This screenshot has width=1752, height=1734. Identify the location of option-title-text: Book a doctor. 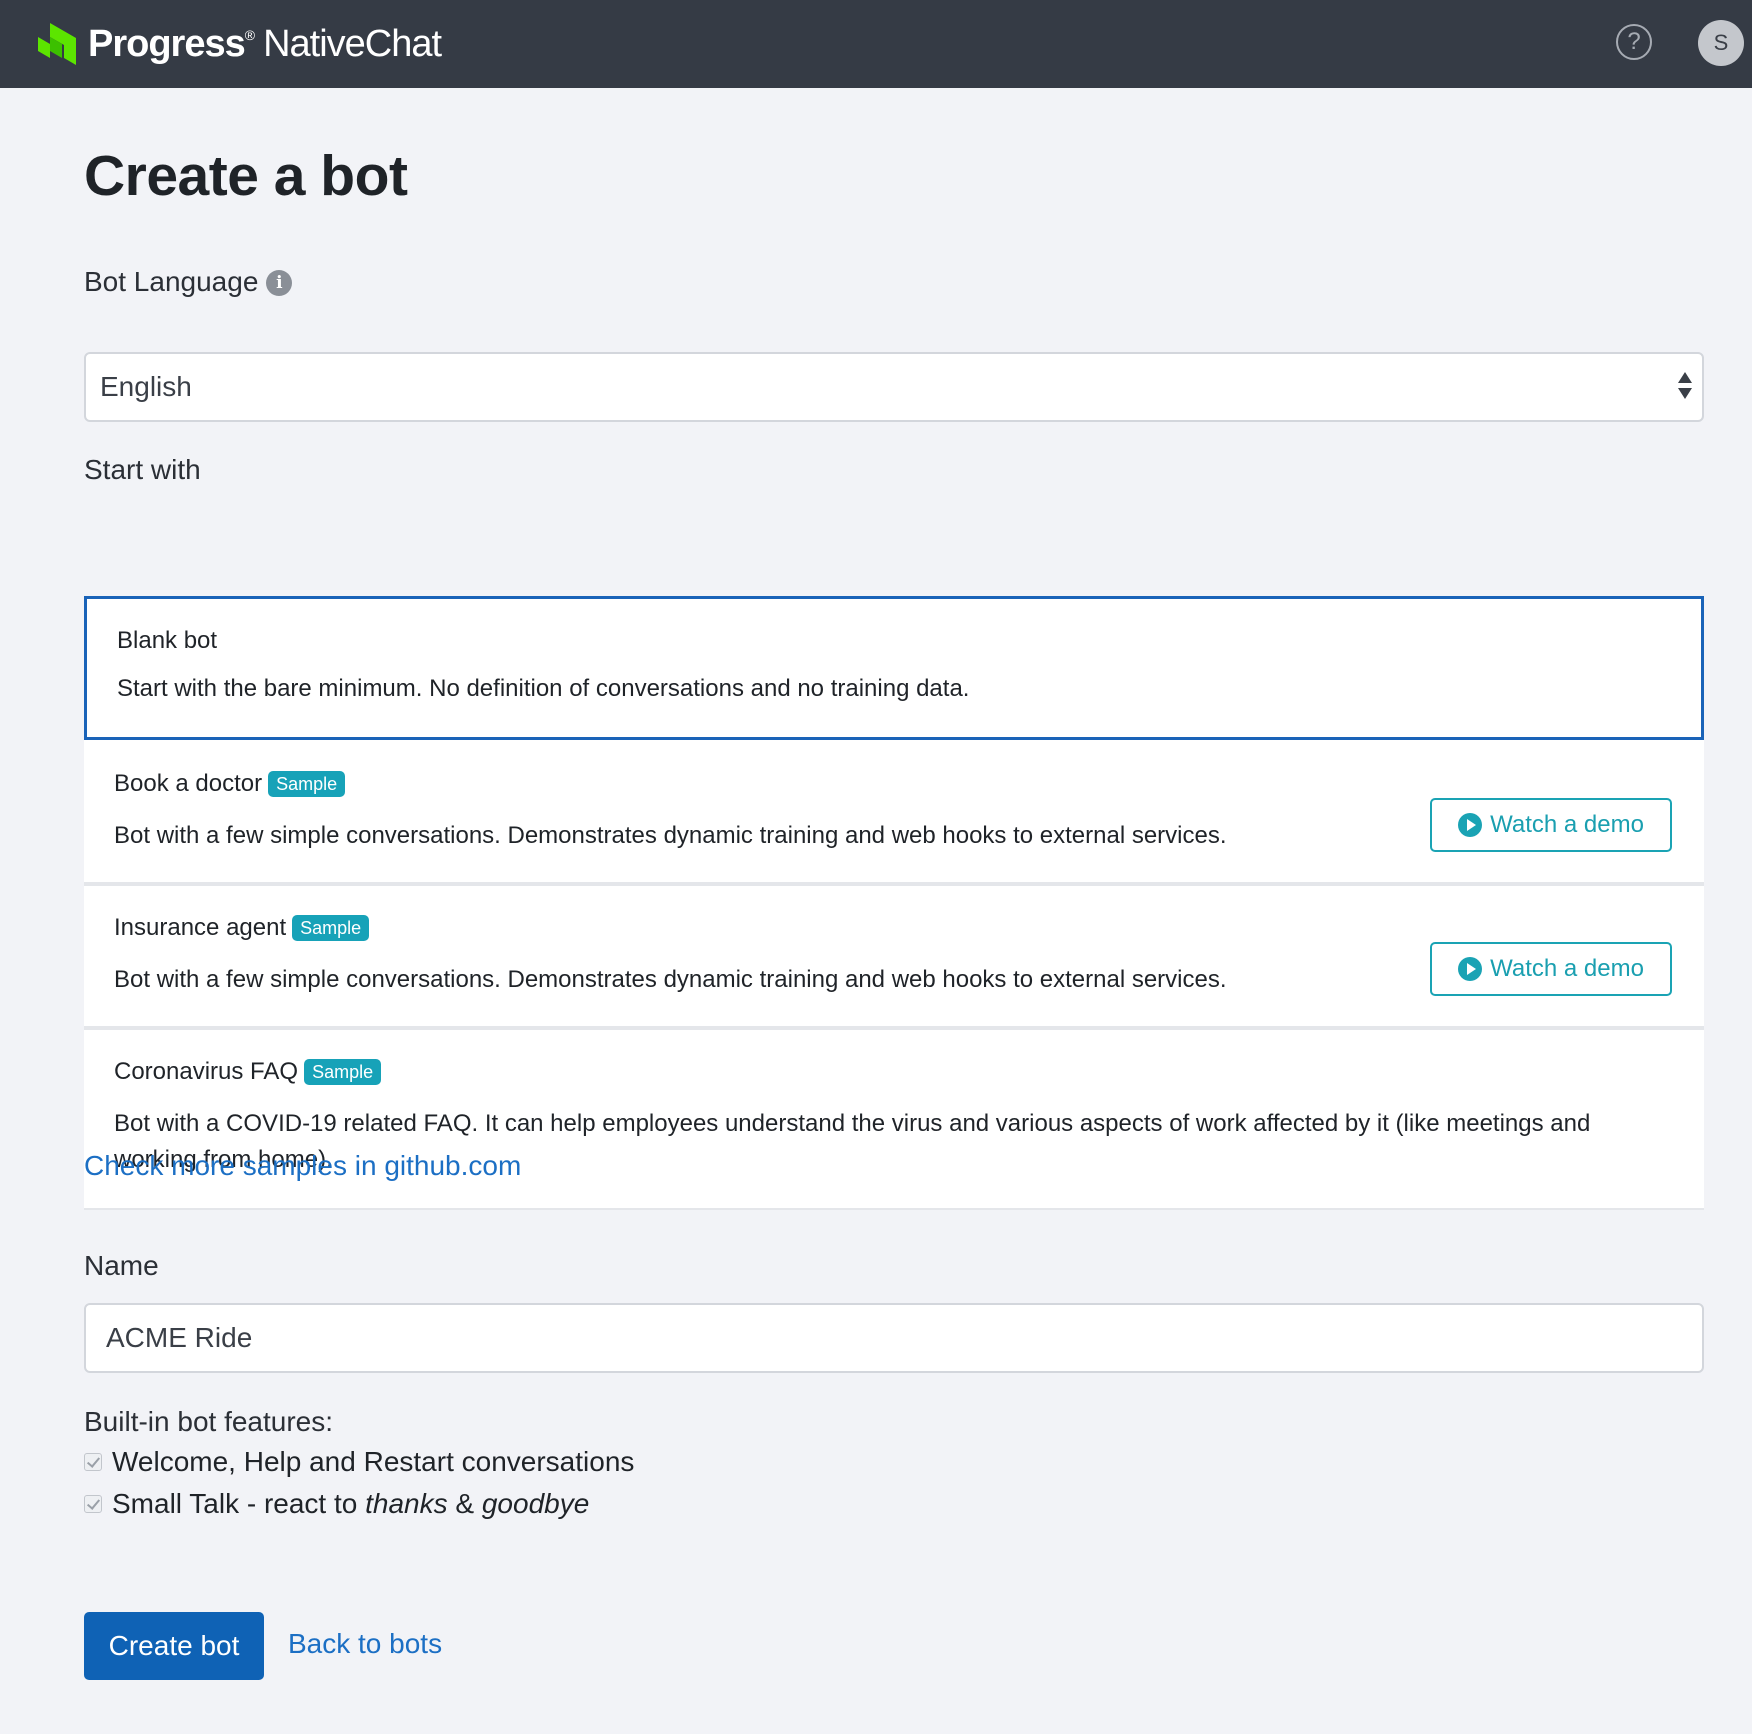
(188, 783).